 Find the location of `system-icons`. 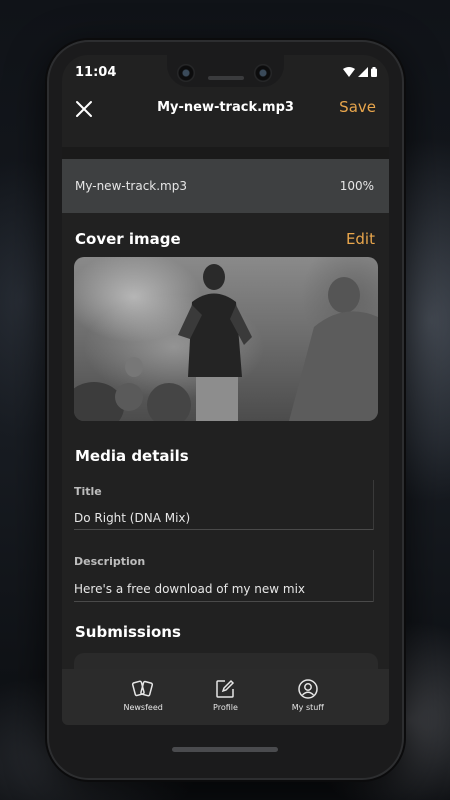

system-icons is located at coordinates (360, 72).